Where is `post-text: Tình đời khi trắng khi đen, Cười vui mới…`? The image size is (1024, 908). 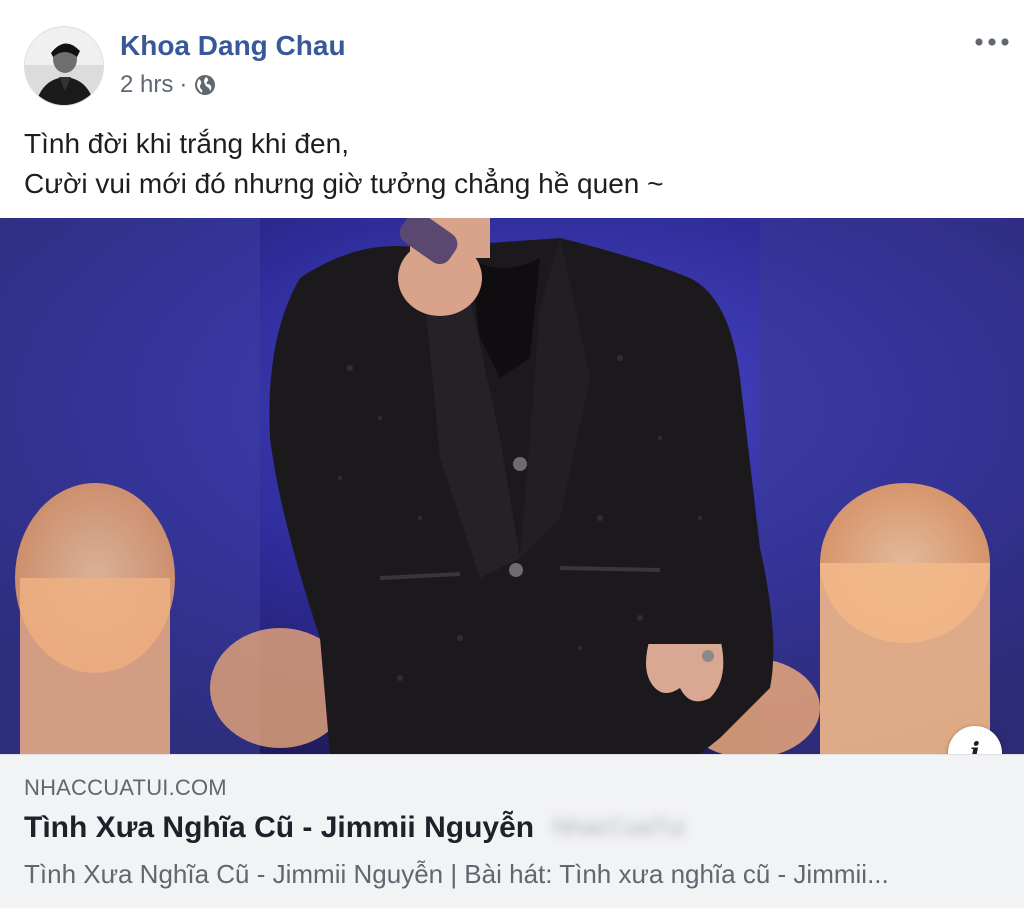
post-text: Tình đời khi trắng khi đen, Cười vui mới… is located at coordinates (514, 164).